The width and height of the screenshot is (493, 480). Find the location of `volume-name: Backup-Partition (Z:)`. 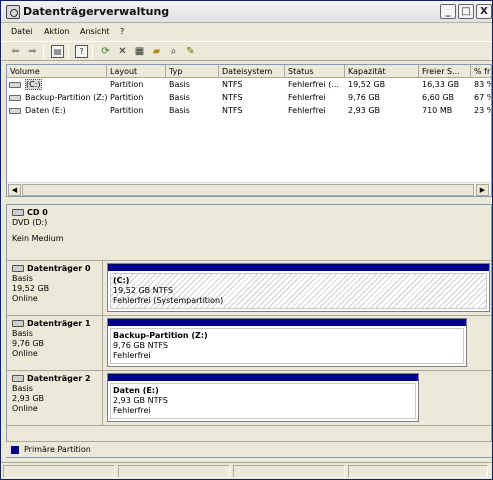

volume-name: Backup-Partition (Z:) is located at coordinates (66, 97).